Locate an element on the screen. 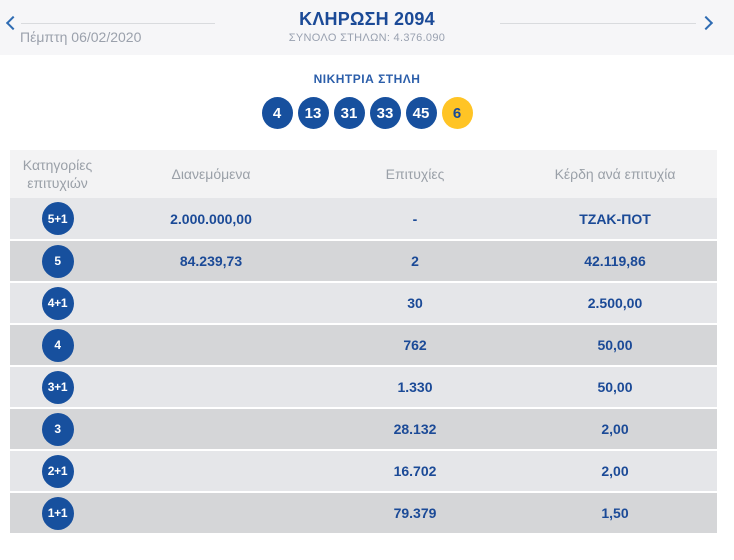  table-row: 5 84.239,73 2 42.119,86 is located at coordinates (363, 261).